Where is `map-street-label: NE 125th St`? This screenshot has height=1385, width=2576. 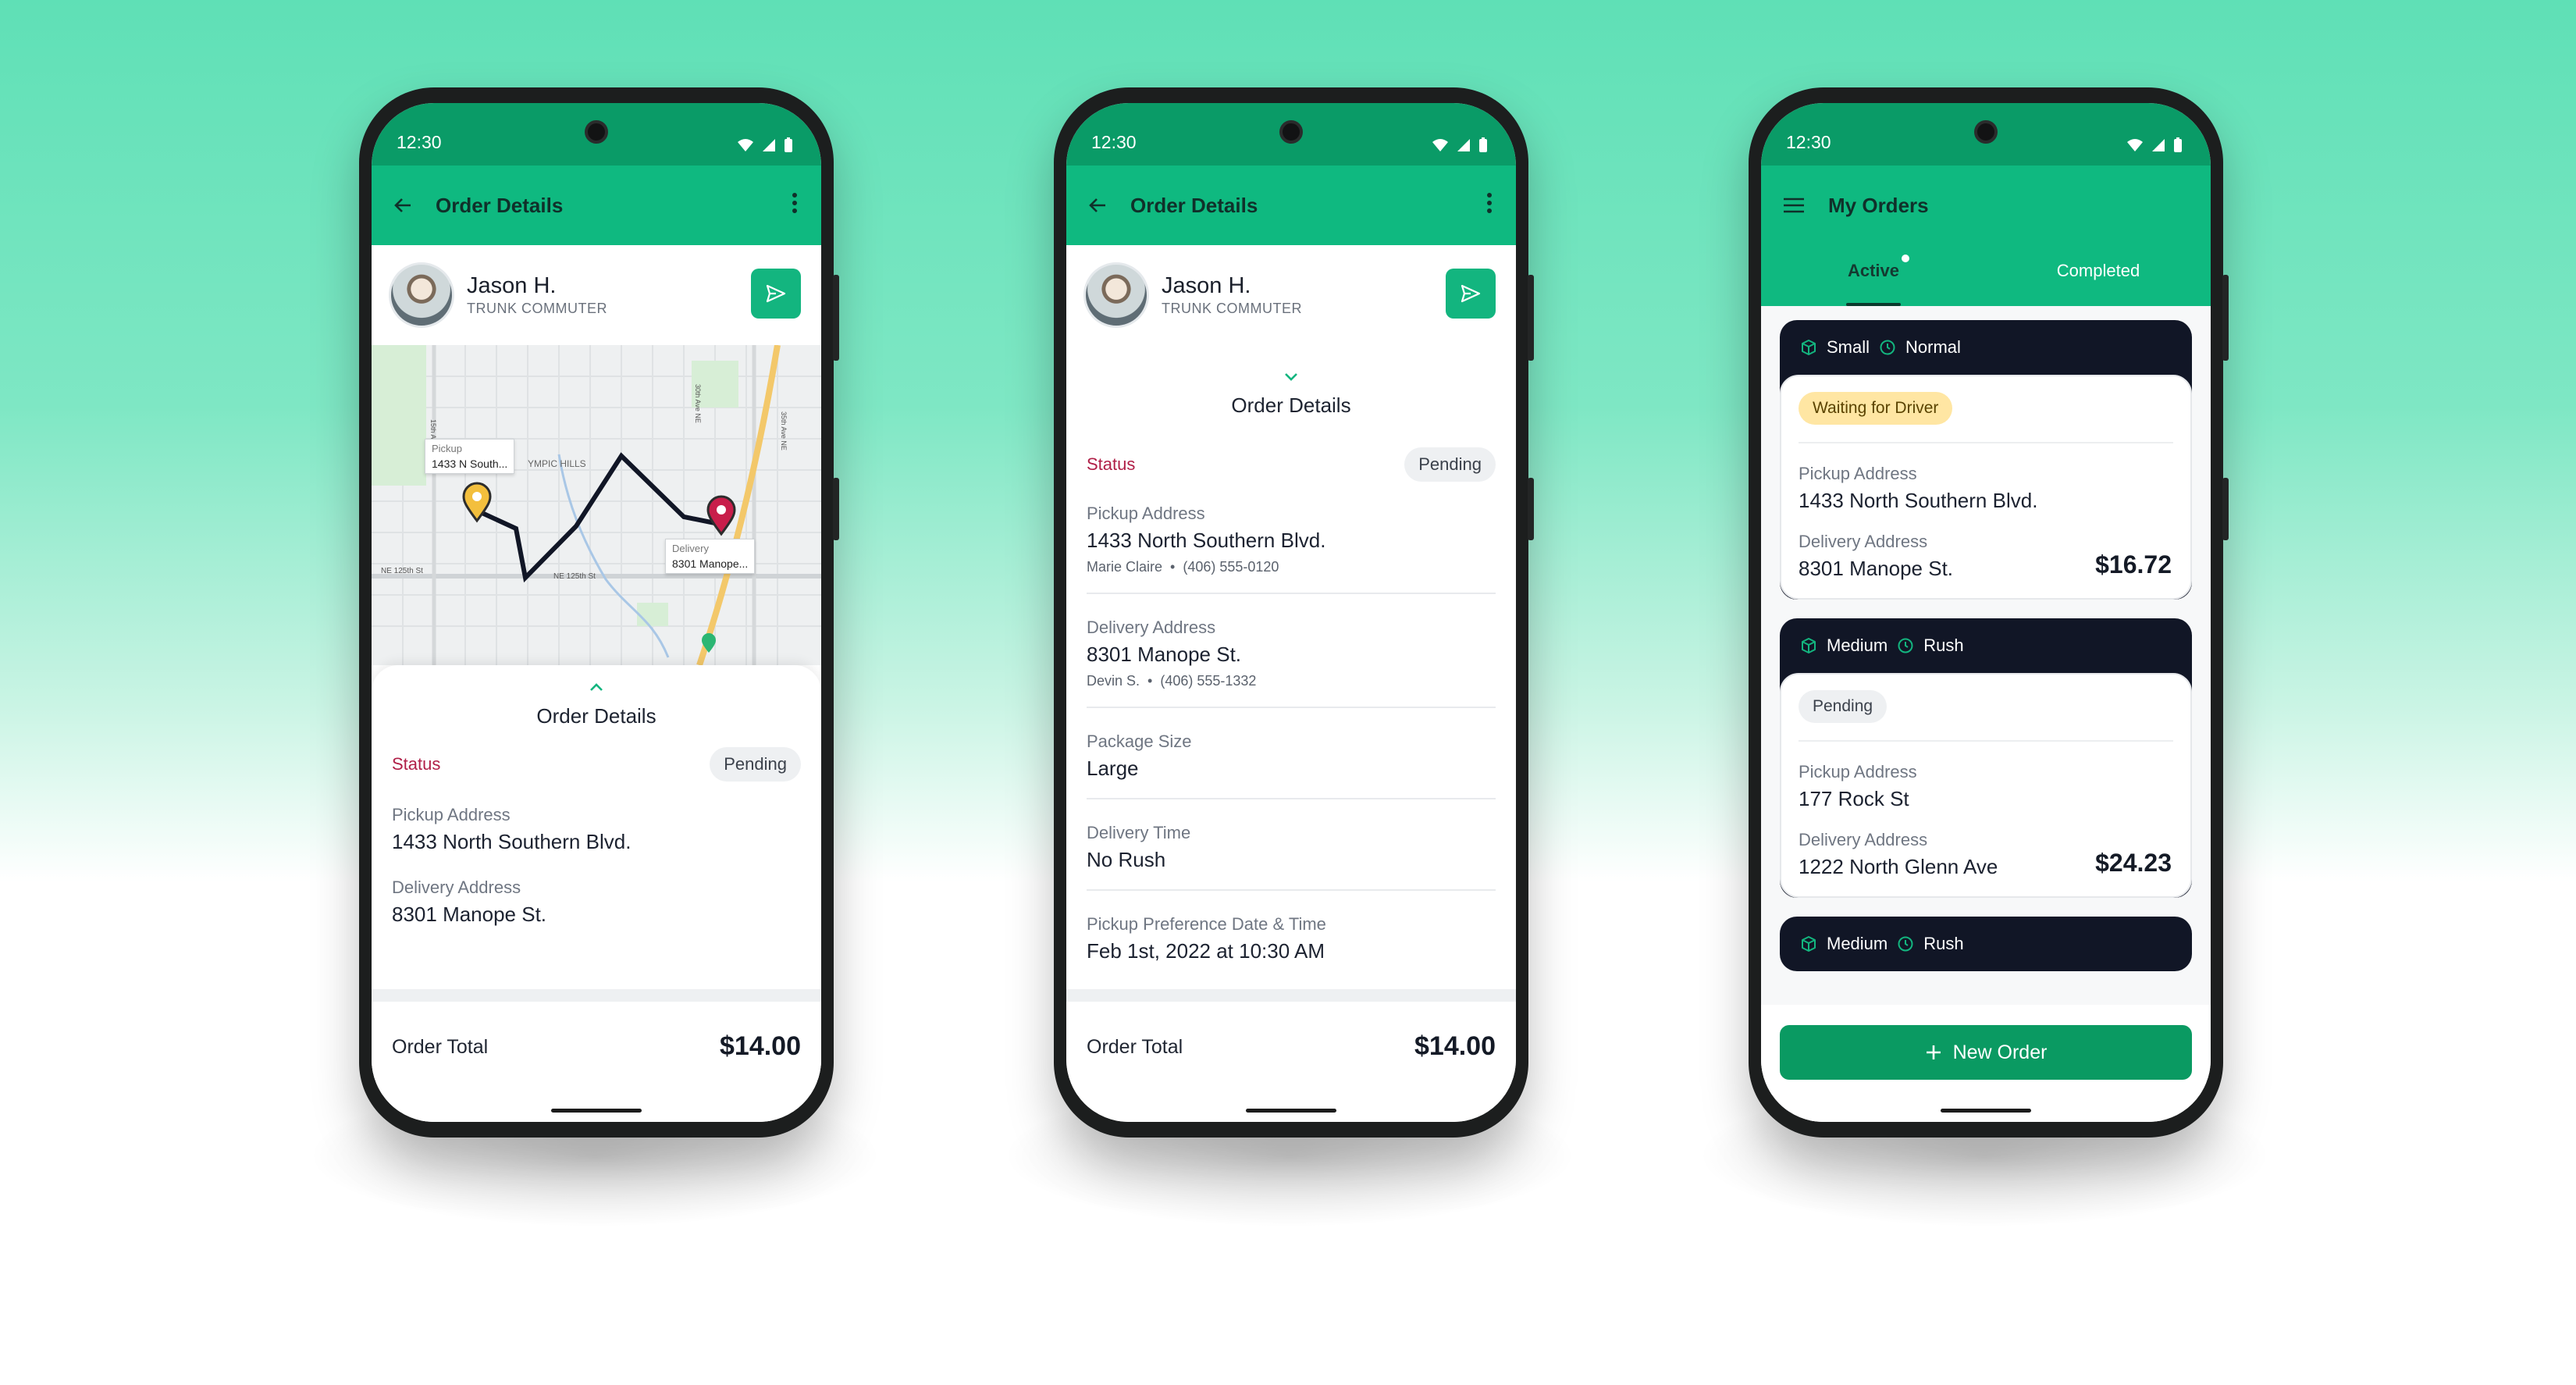
map-street-label: NE 125th St is located at coordinates (574, 576).